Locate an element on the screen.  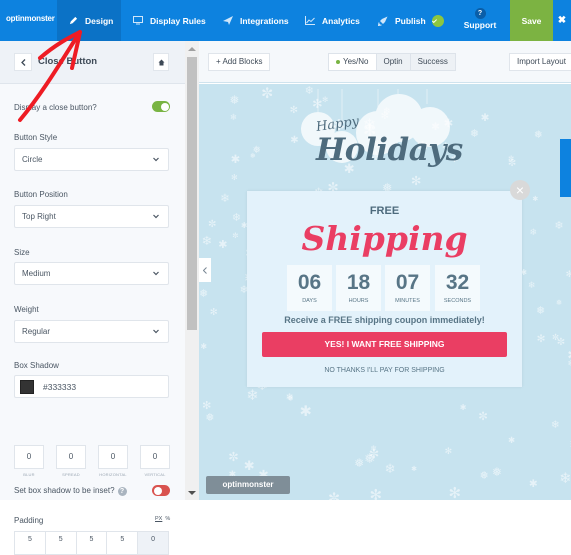
horizontal-input: 0 is located at coordinates (113, 457).